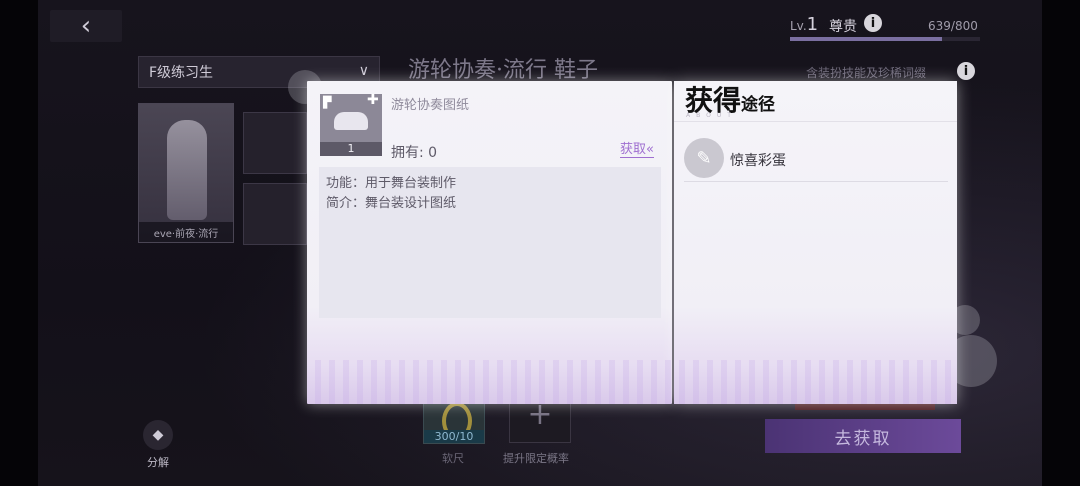 The height and width of the screenshot is (486, 1080). I want to click on source-item: ✎ 惊喜彩蛋, so click(816, 159).